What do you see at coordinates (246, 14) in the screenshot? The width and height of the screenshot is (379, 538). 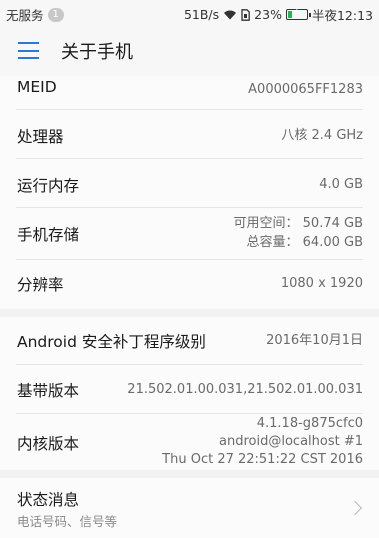 I see `sim-card-icon` at bounding box center [246, 14].